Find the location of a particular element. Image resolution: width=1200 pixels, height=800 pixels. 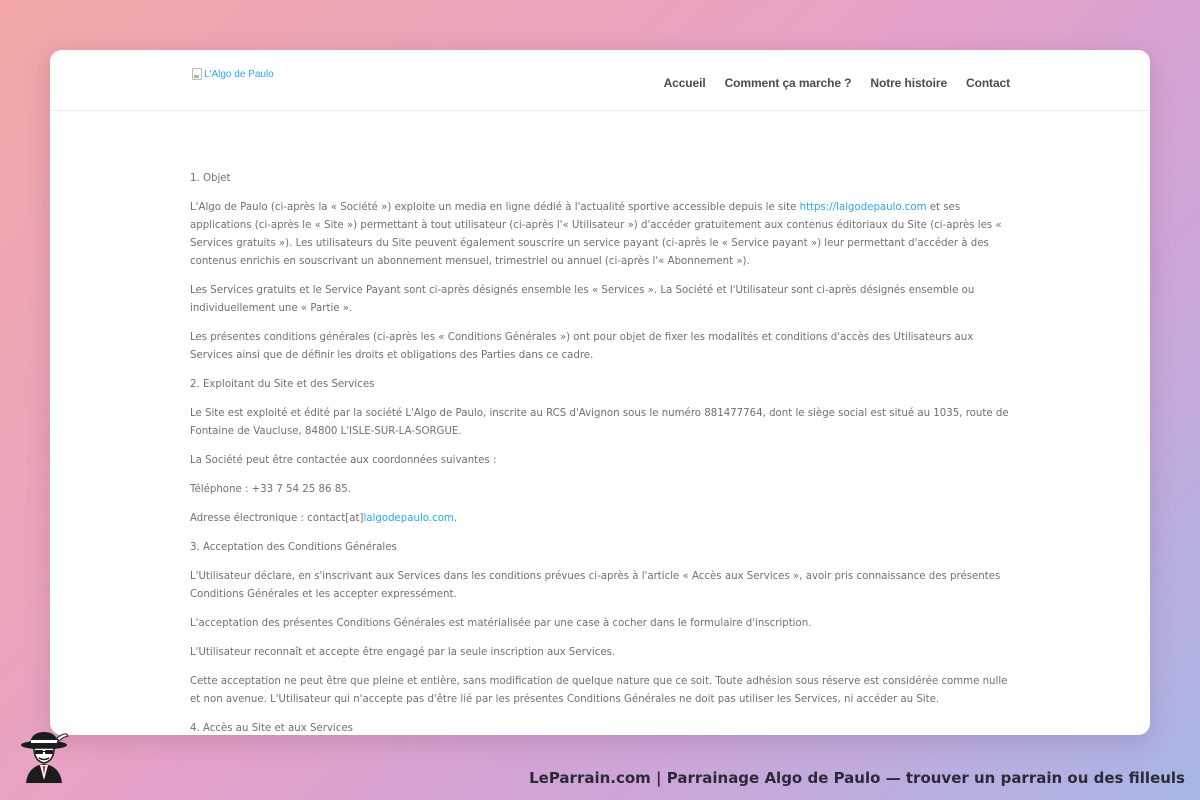

site-link: https://lalgodepaulo.com is located at coordinates (863, 207).